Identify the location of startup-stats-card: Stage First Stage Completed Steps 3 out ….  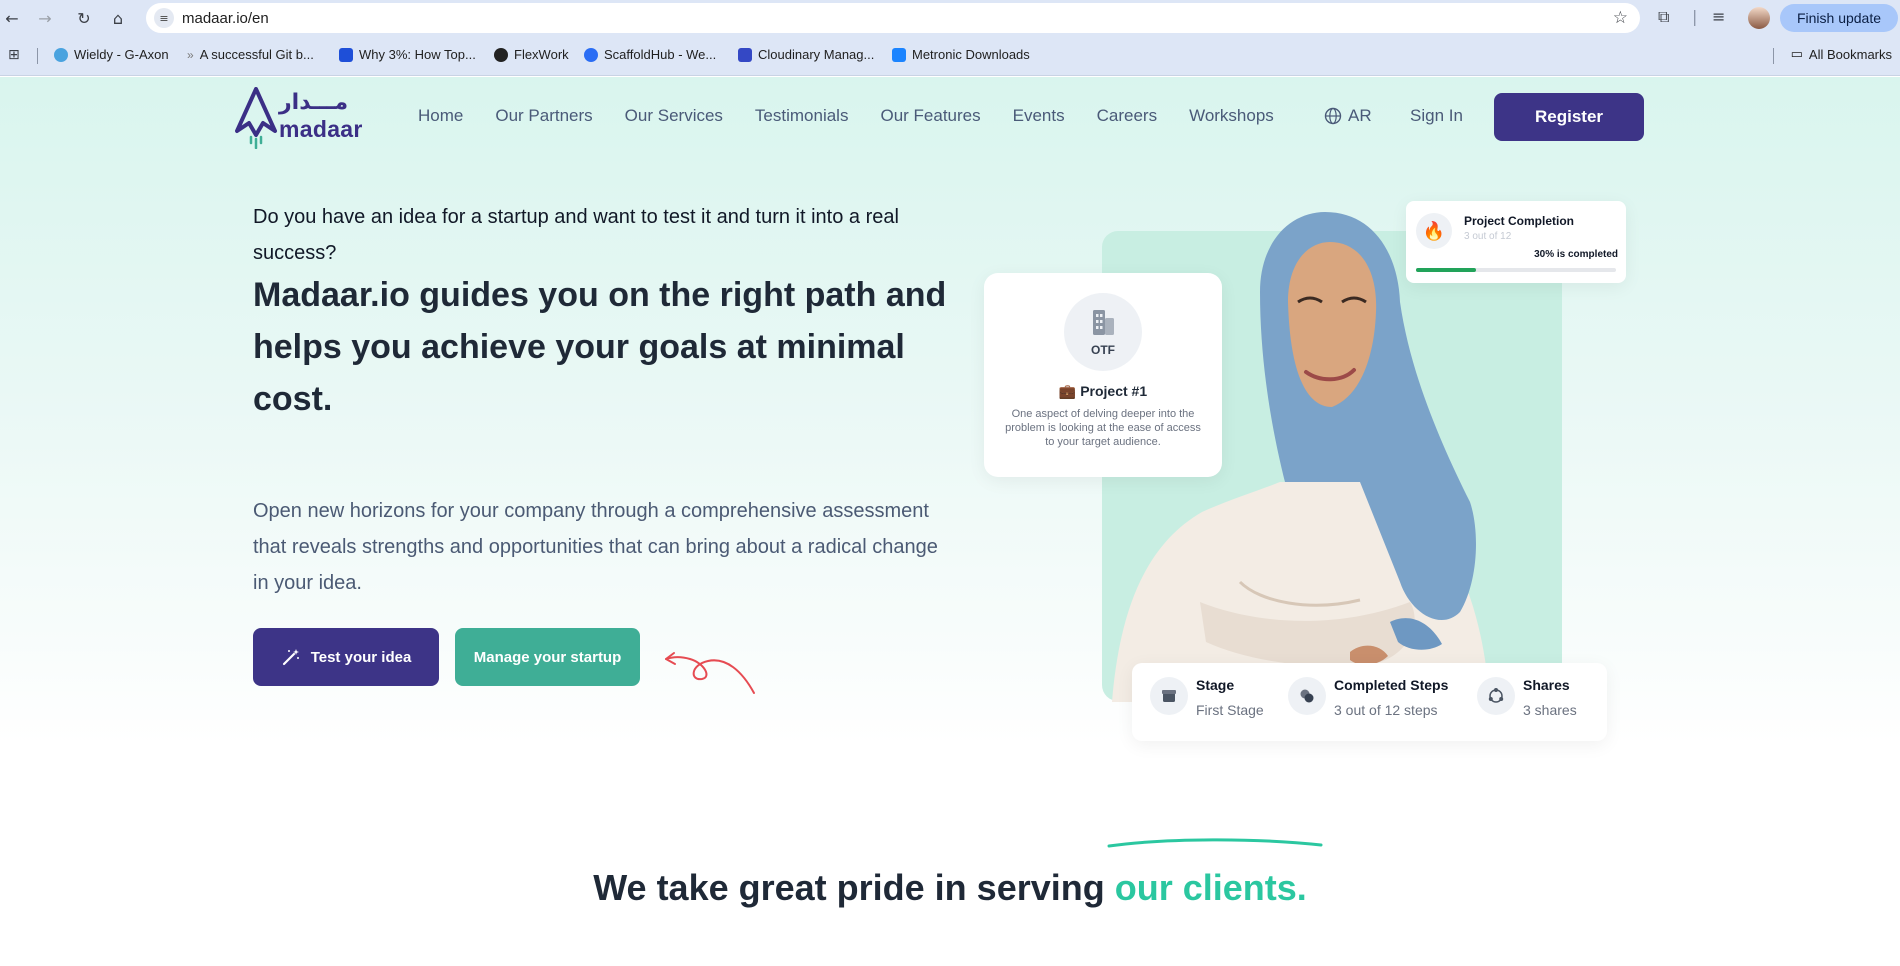
(1369, 702).